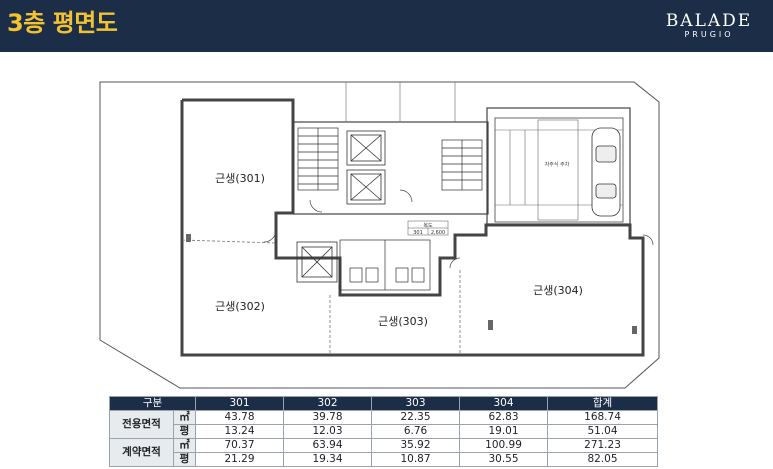  Describe the element at coordinates (141, 452) in the screenshot. I see `group-label-contract: 계약면적` at that location.